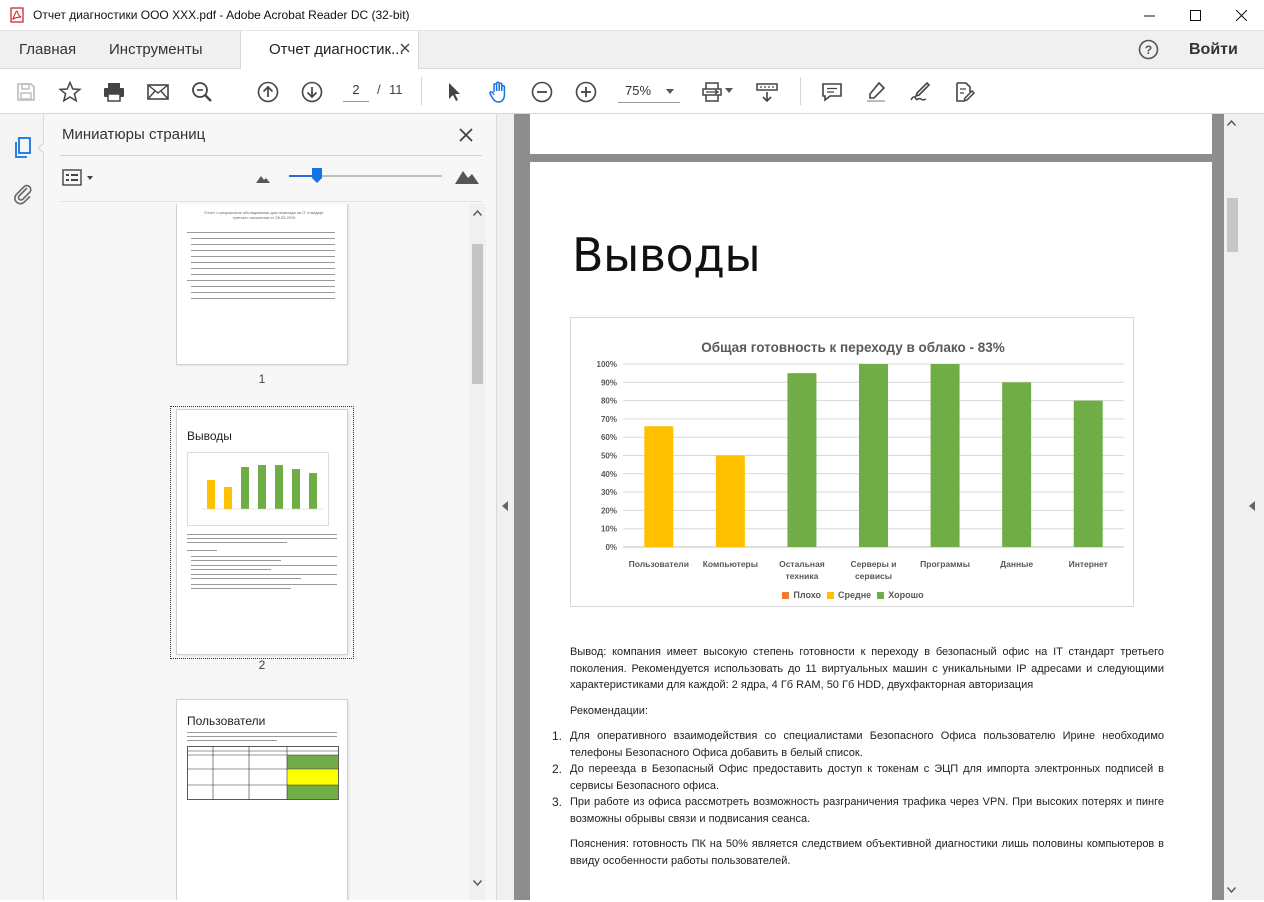 The image size is (1264, 902). Describe the element at coordinates (1232, 507) in the screenshot. I see `document-scrollbar` at that location.